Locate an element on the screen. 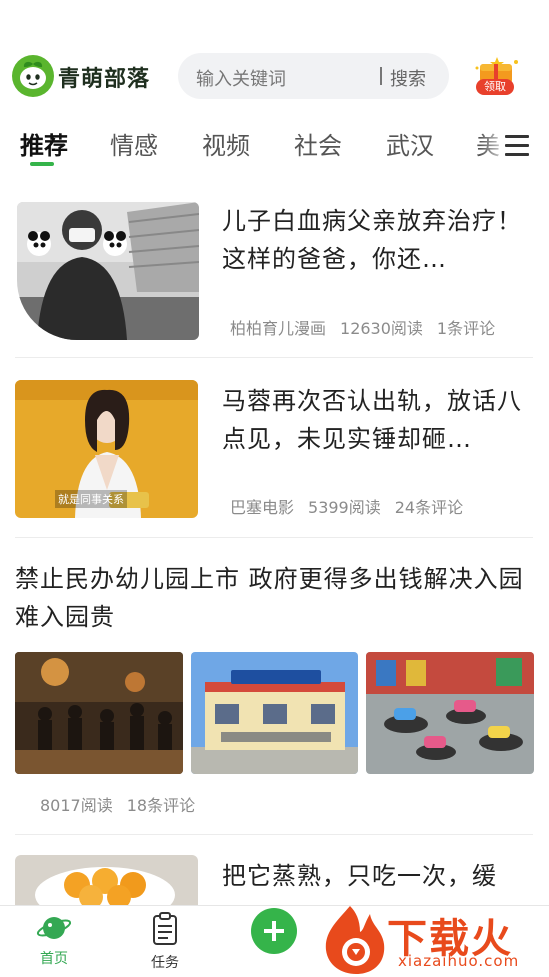 Image resolution: width=549 pixels, height=977 pixels. publish-button is located at coordinates (274, 931).